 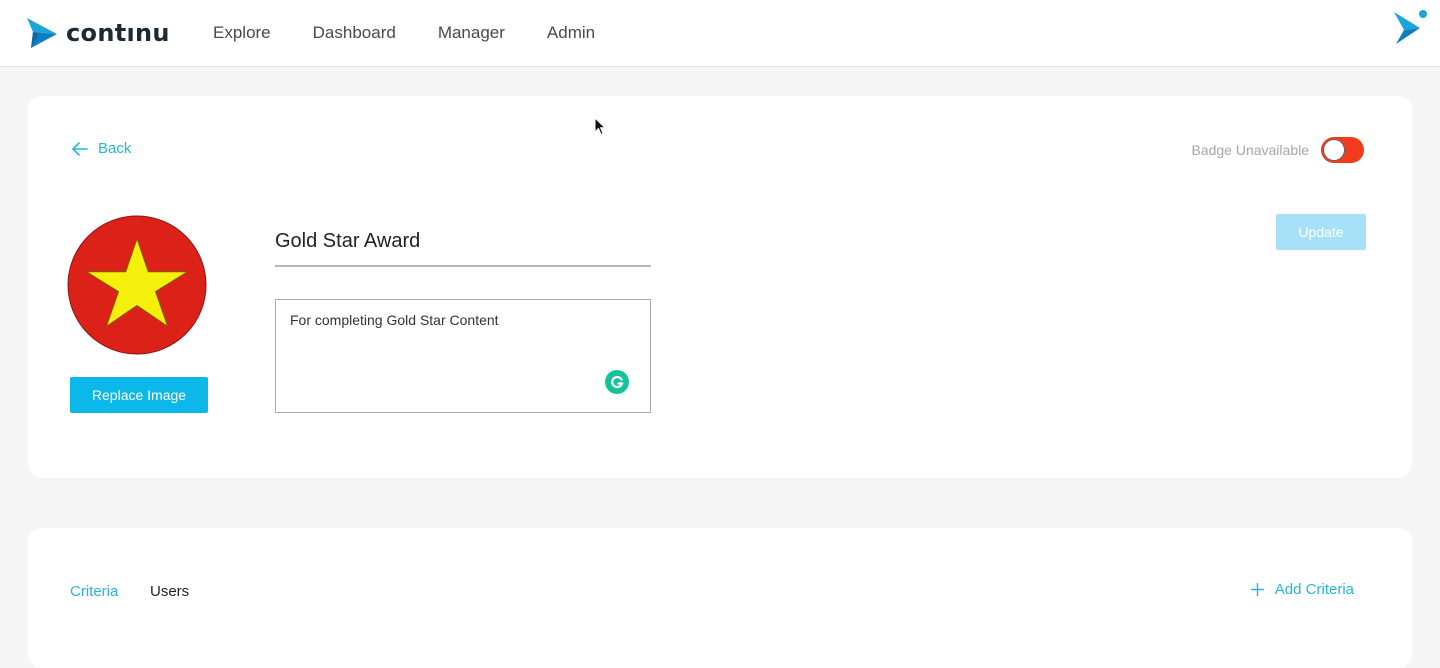 What do you see at coordinates (139, 395) in the screenshot?
I see `replace-image-button: Replace Image` at bounding box center [139, 395].